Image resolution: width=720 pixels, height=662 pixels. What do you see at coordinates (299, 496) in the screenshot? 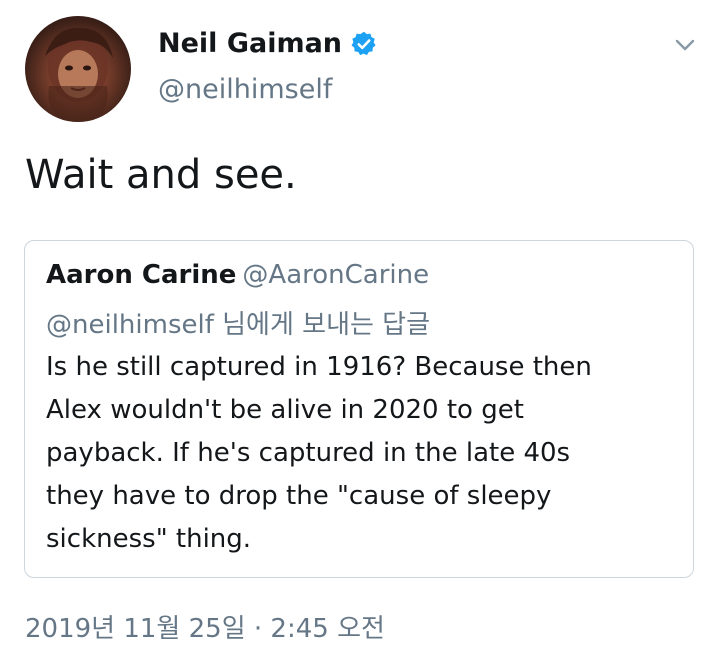
I see `quoted-body-line: they have to drop the "cause of sleepy` at bounding box center [299, 496].